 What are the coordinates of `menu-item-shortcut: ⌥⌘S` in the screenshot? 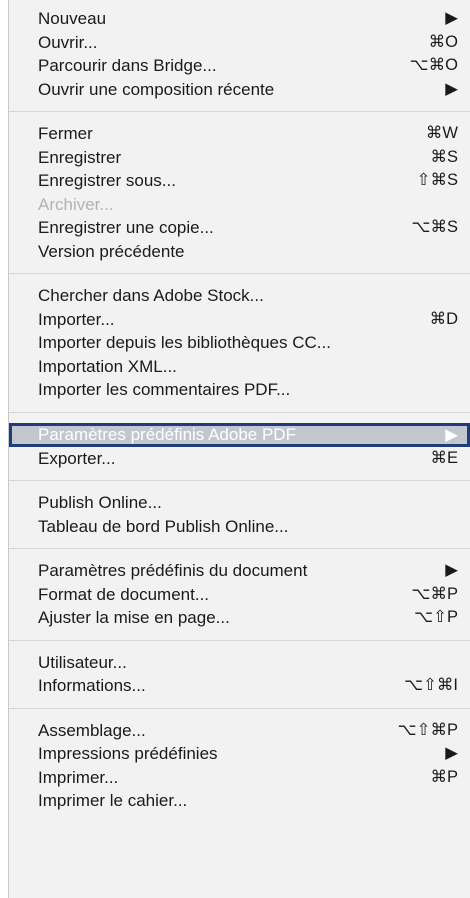 It's located at (434, 227).